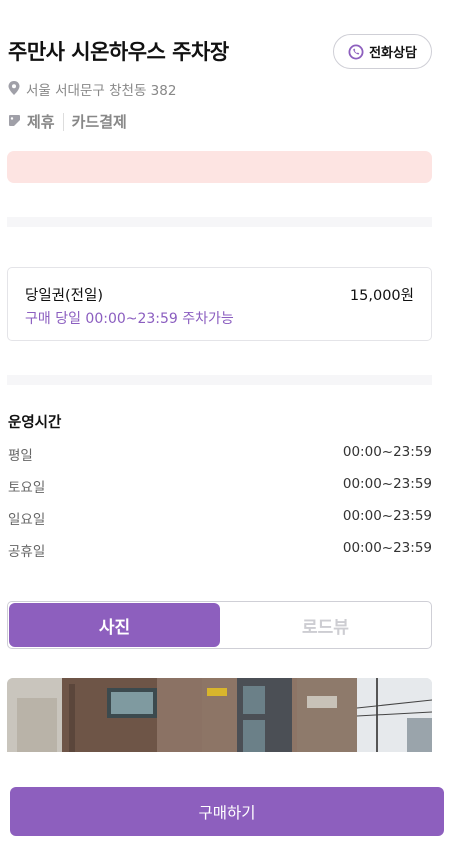 This screenshot has height=846, width=451. I want to click on photo-illustration, so click(219, 715).